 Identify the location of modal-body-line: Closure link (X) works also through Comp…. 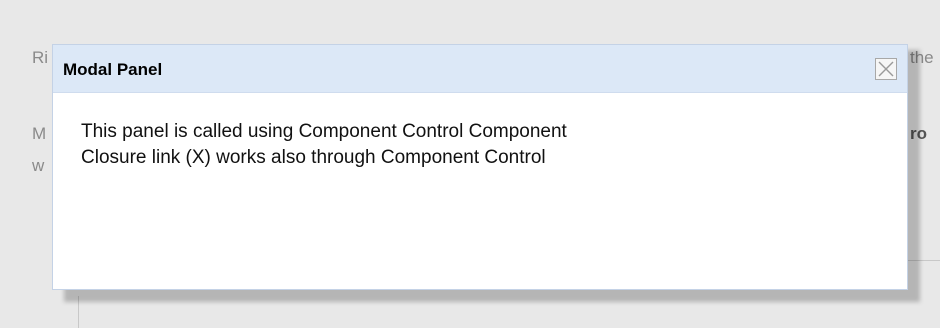
(313, 157).